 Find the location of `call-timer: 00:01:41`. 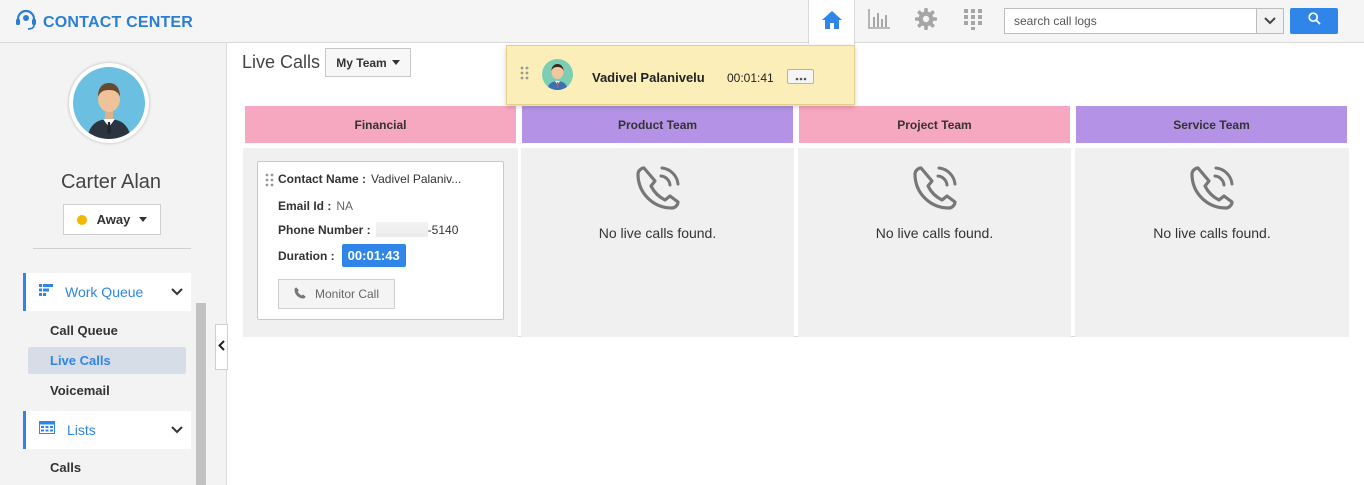

call-timer: 00:01:41 is located at coordinates (750, 78).